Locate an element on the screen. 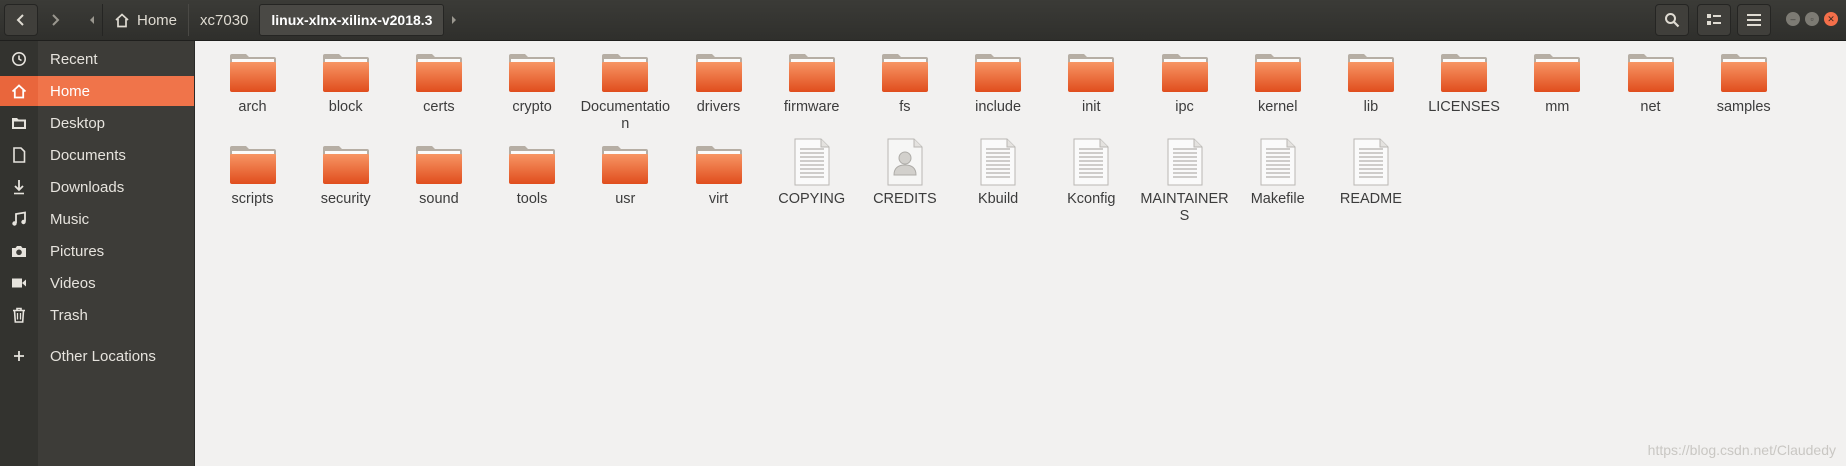  breadcrumb-home: Home is located at coordinates (145, 20).